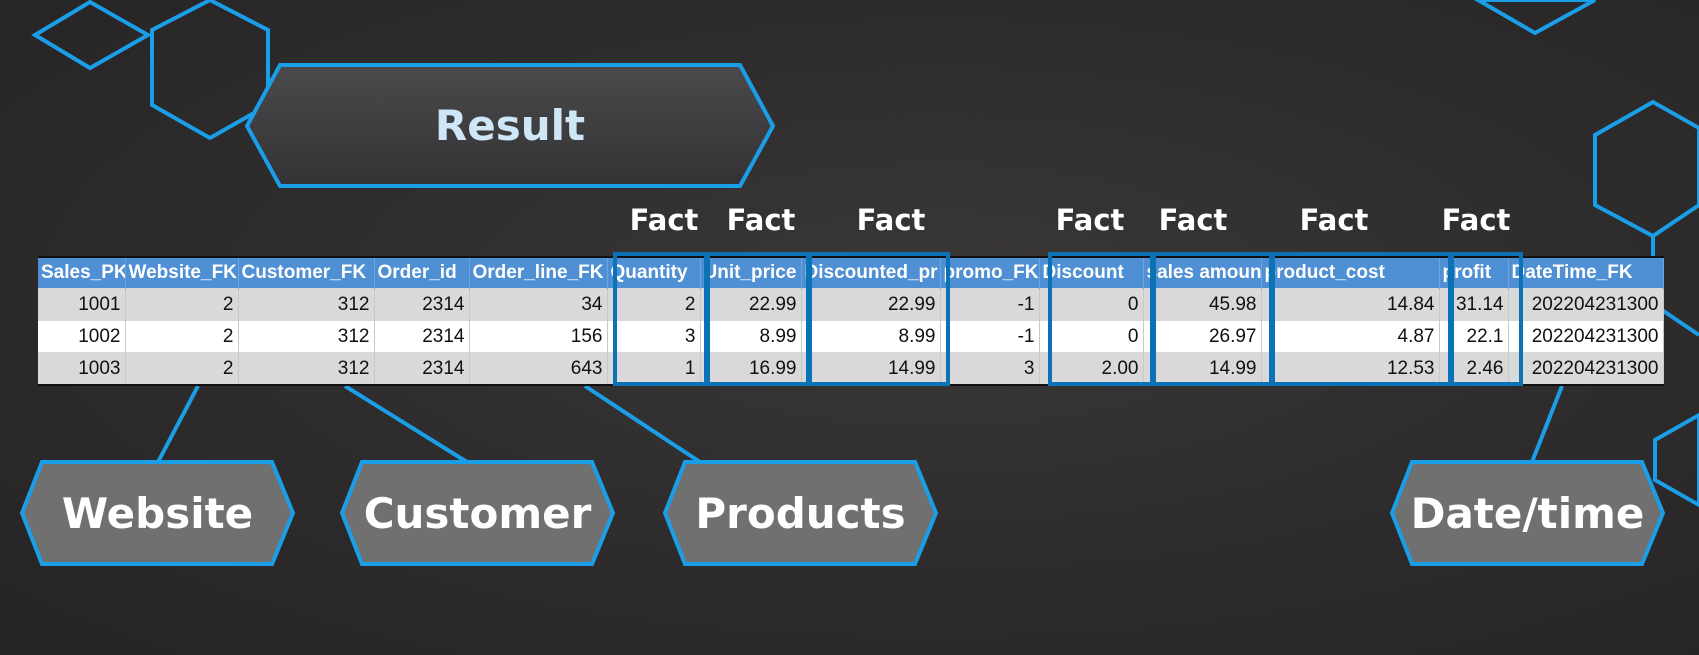 The height and width of the screenshot is (655, 1699). Describe the element at coordinates (1527, 513) in the screenshot. I see `datetime-label: Date/time` at that location.